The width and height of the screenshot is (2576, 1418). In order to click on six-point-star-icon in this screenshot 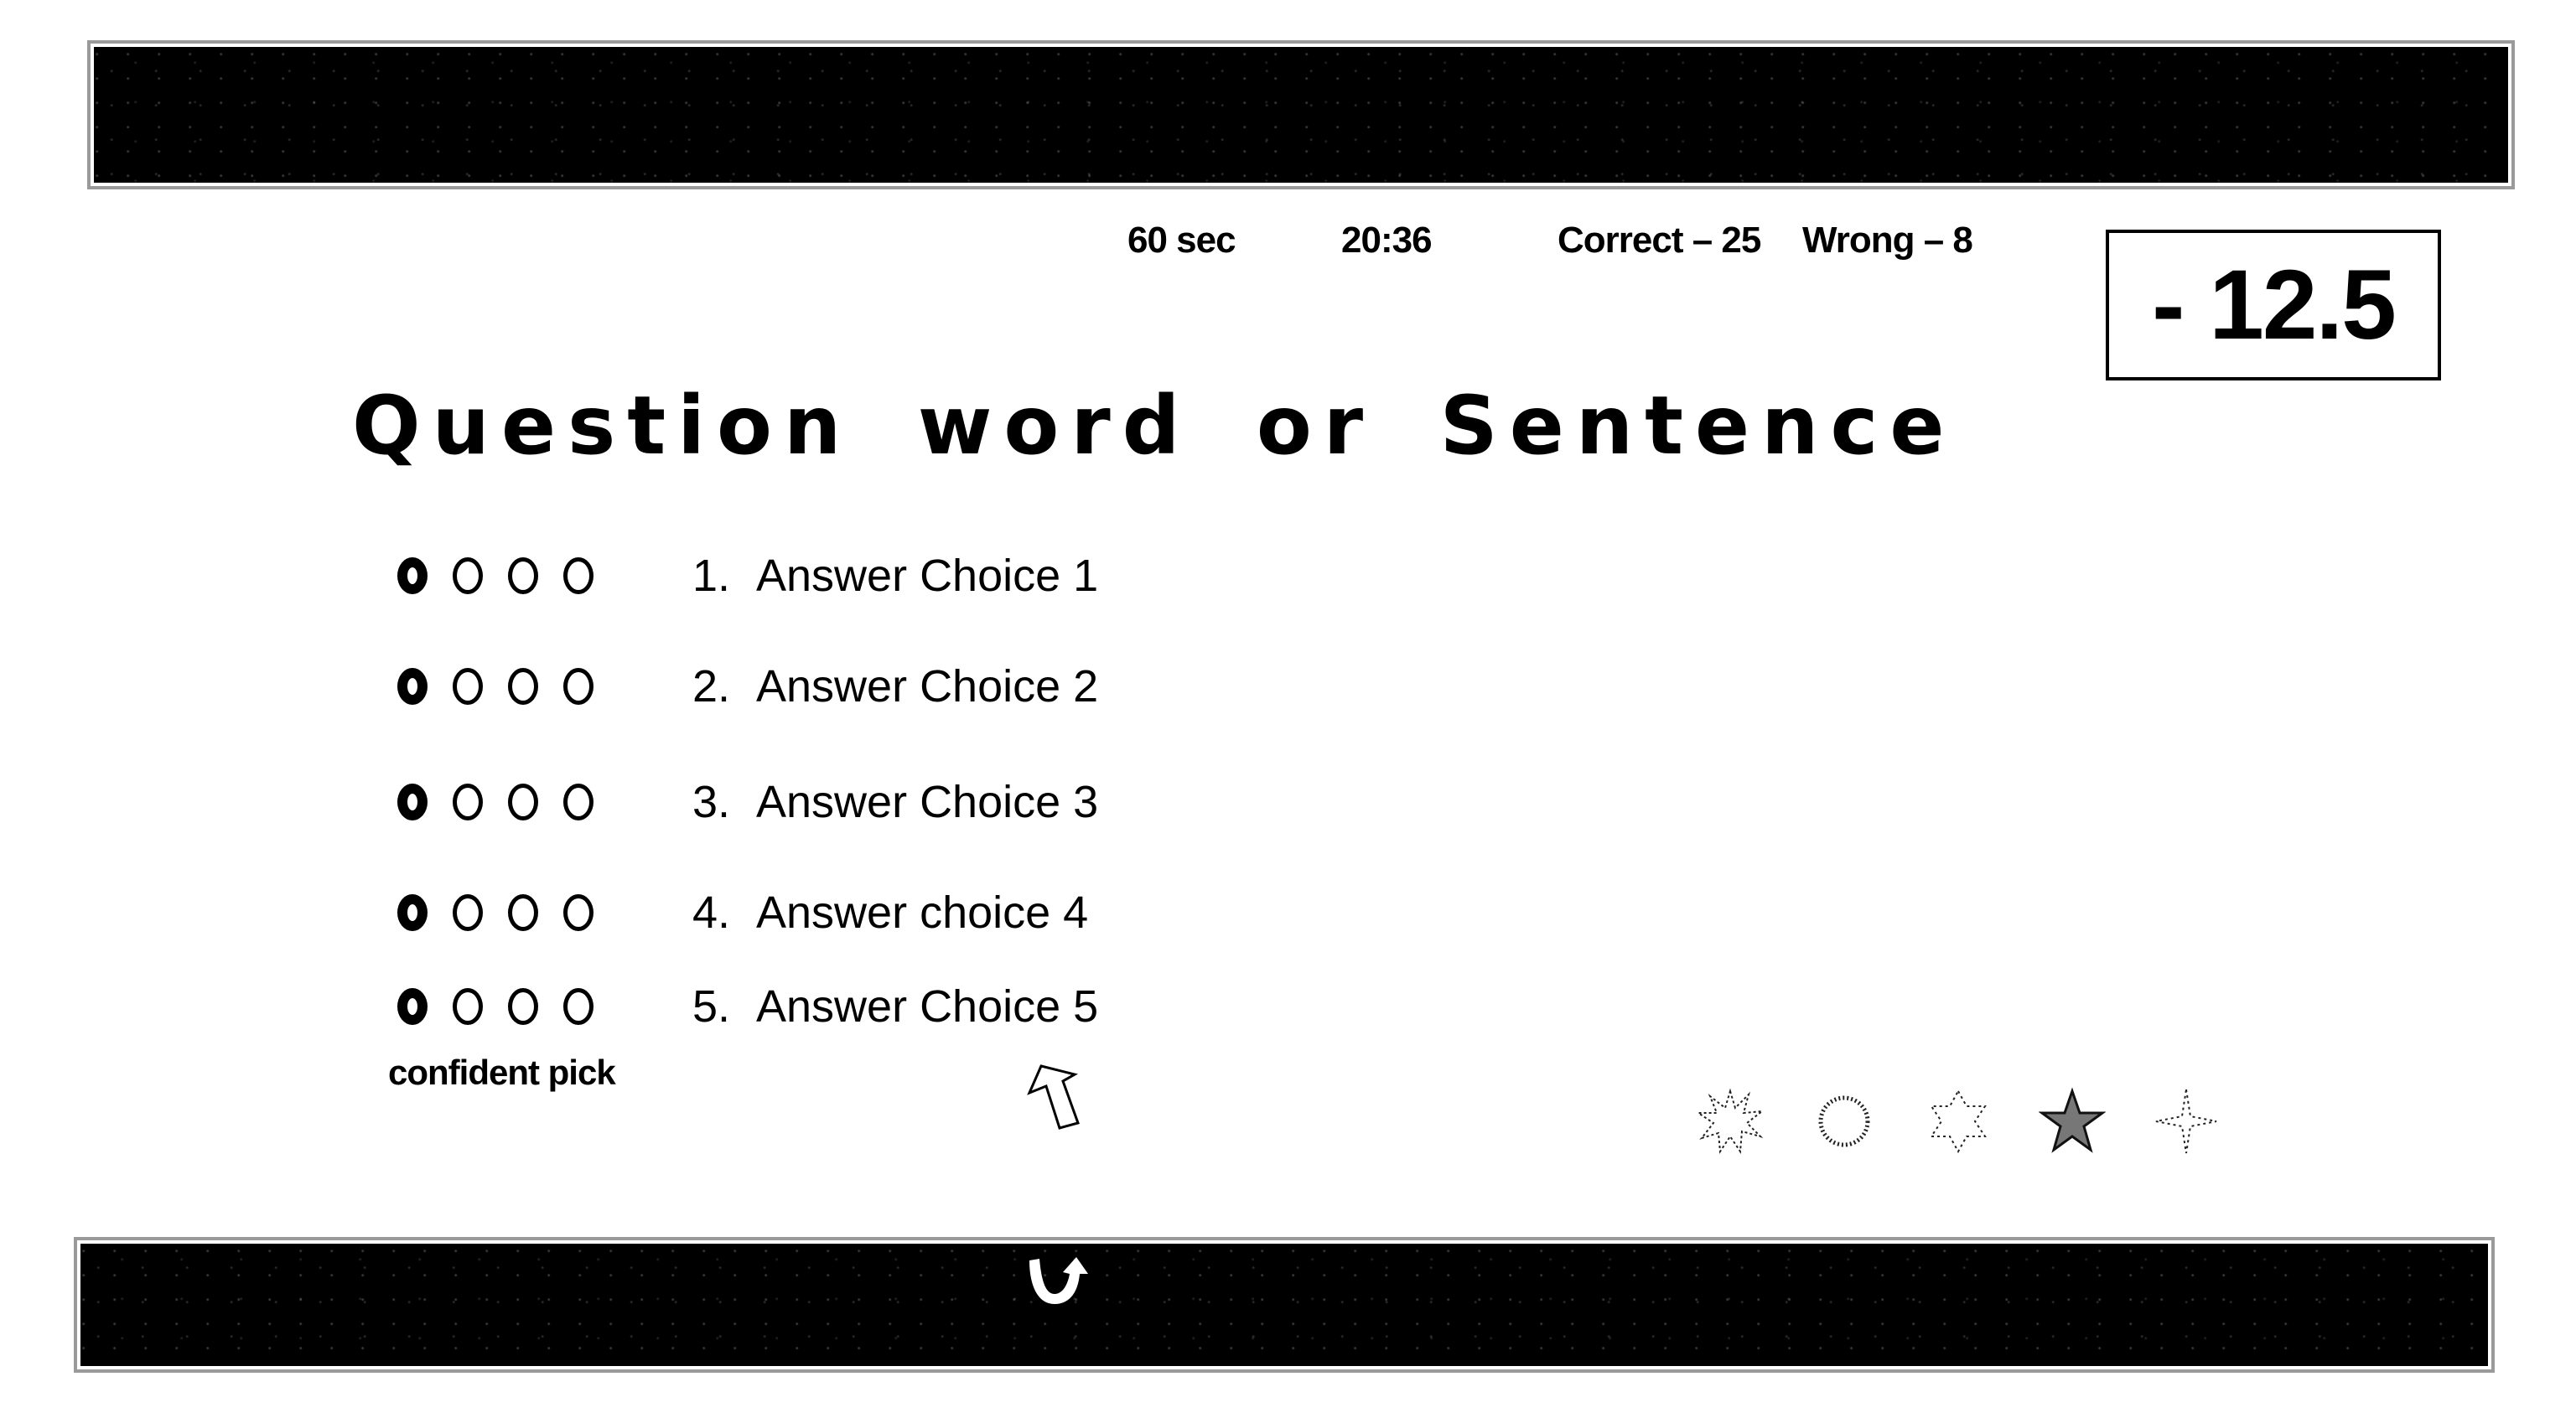, I will do `click(1958, 1121)`.